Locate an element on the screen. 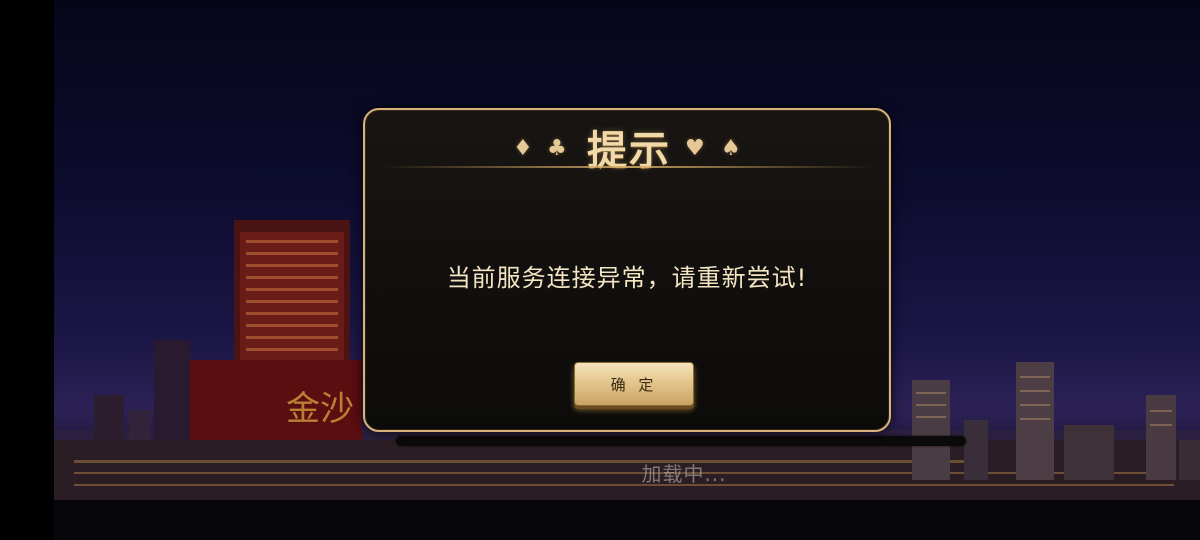 The height and width of the screenshot is (540, 1200). loading-progress-bar is located at coordinates (681, 441).